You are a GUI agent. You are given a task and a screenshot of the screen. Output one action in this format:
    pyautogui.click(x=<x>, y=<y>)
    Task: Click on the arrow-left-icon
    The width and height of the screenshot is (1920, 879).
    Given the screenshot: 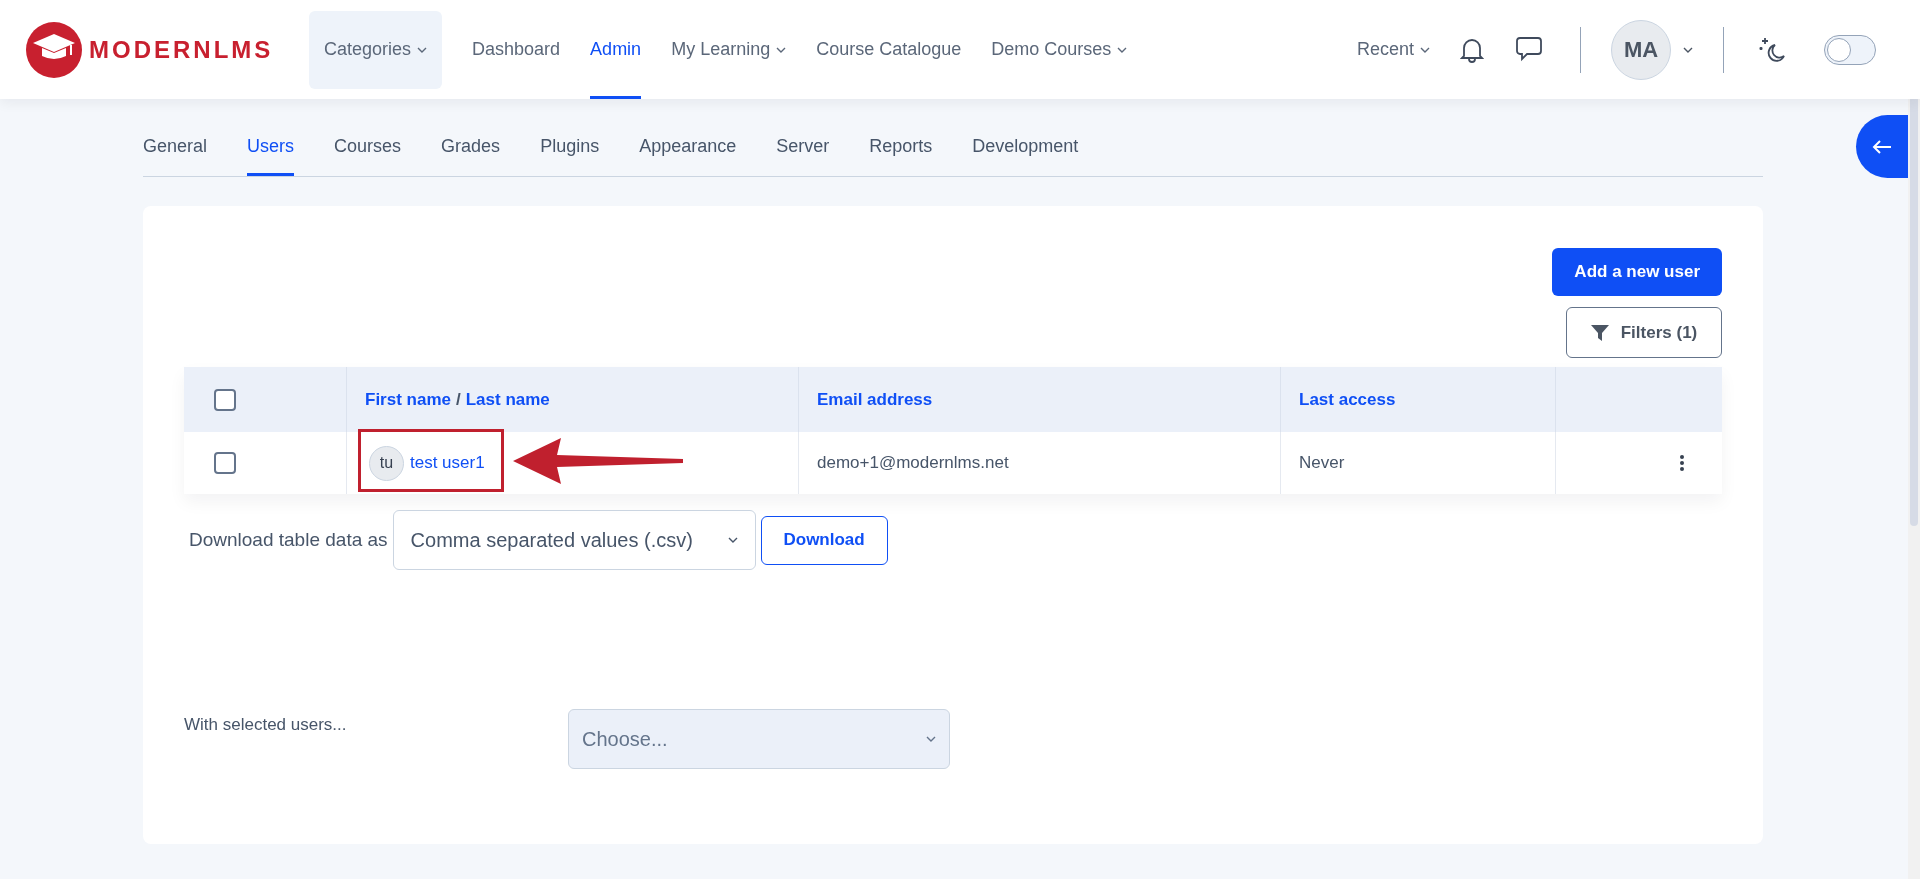 What is the action you would take?
    pyautogui.click(x=1882, y=146)
    